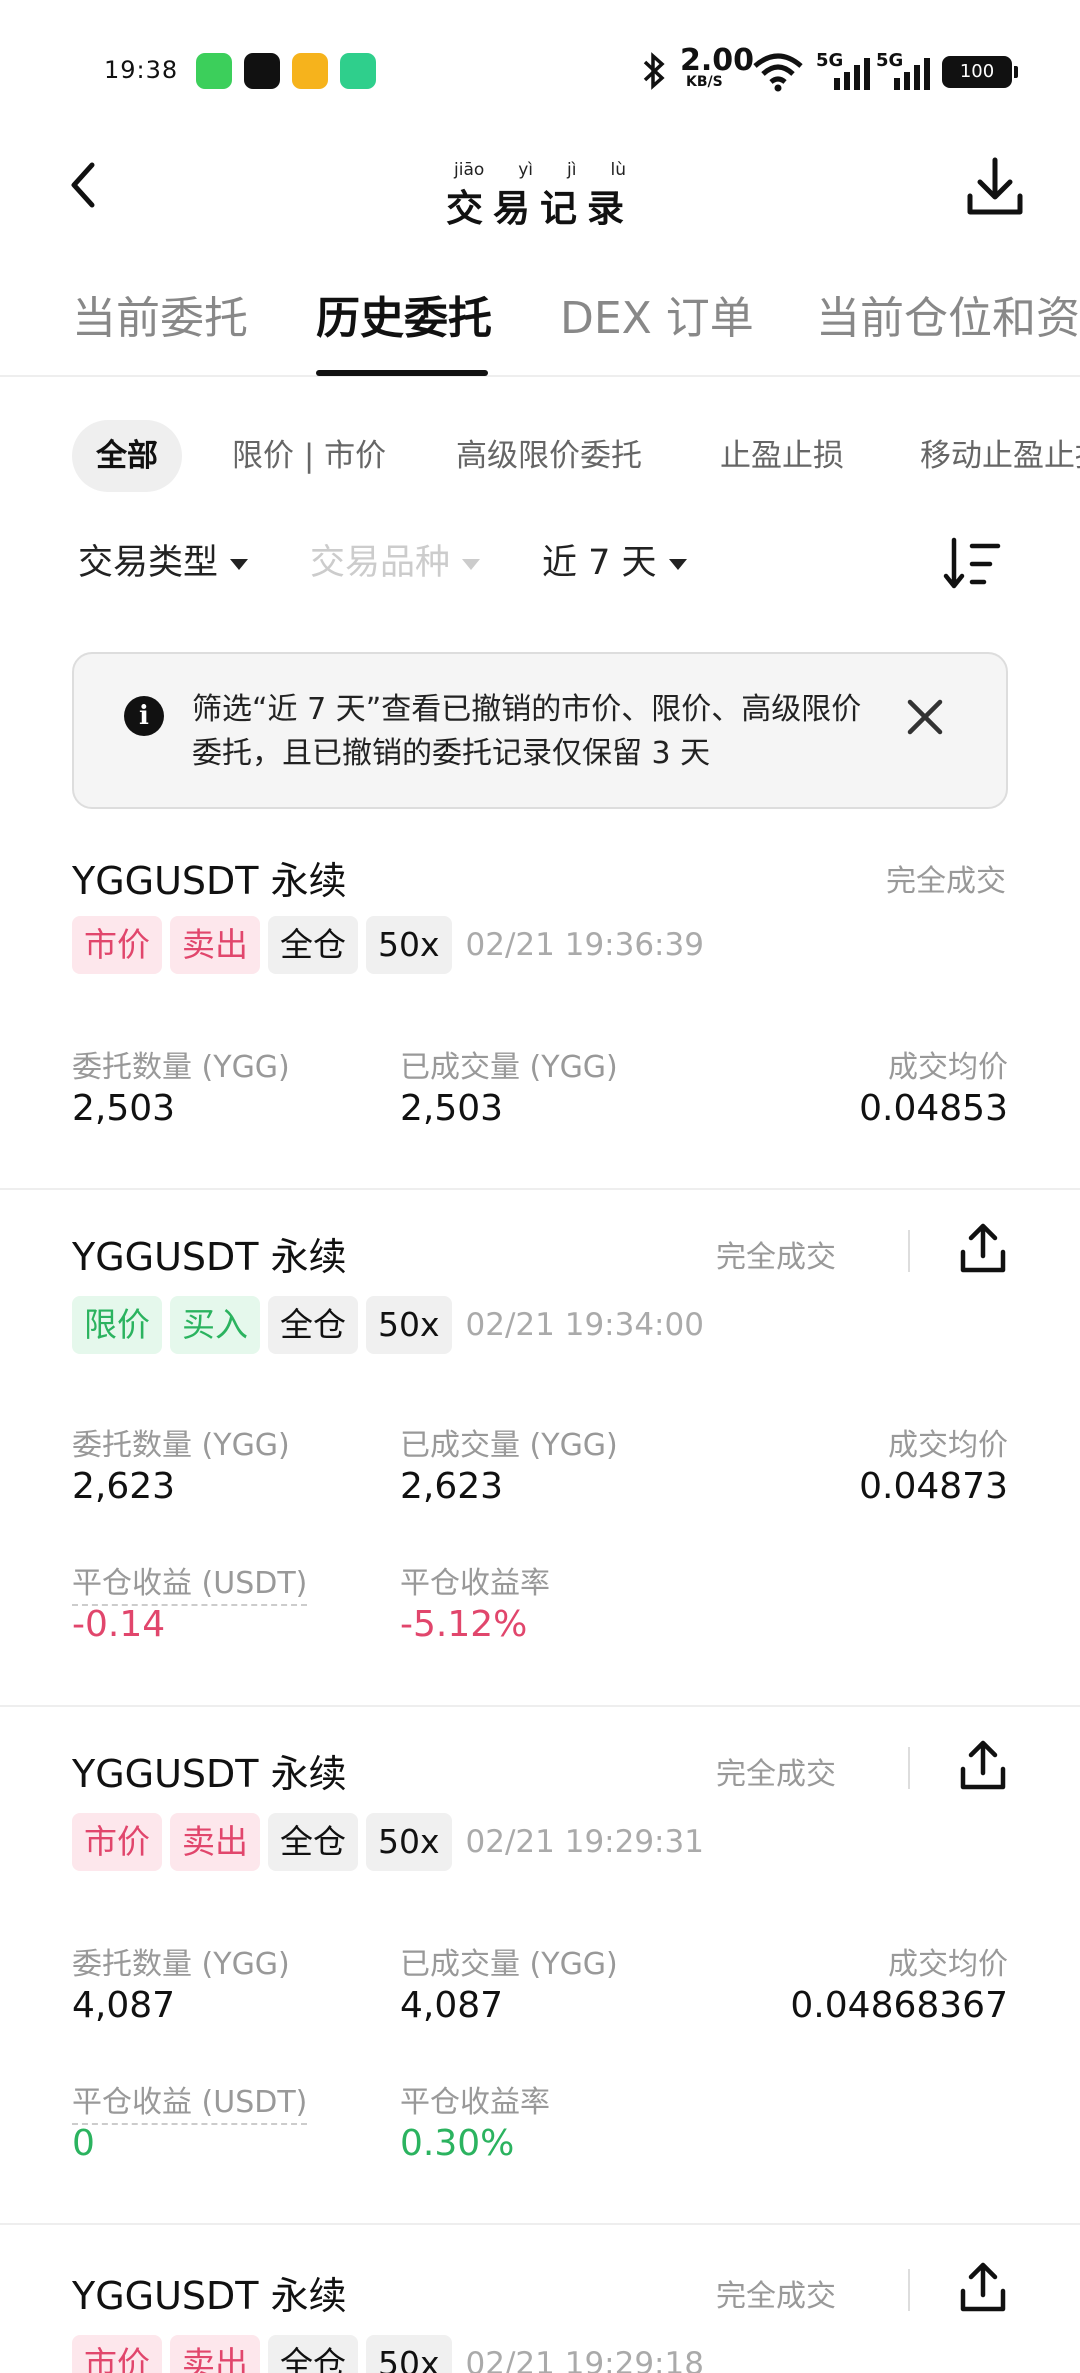 The image size is (1080, 2373). I want to click on status-bar: 19:38 2.00 KB/S 5G 5G 100, so click(540, 70).